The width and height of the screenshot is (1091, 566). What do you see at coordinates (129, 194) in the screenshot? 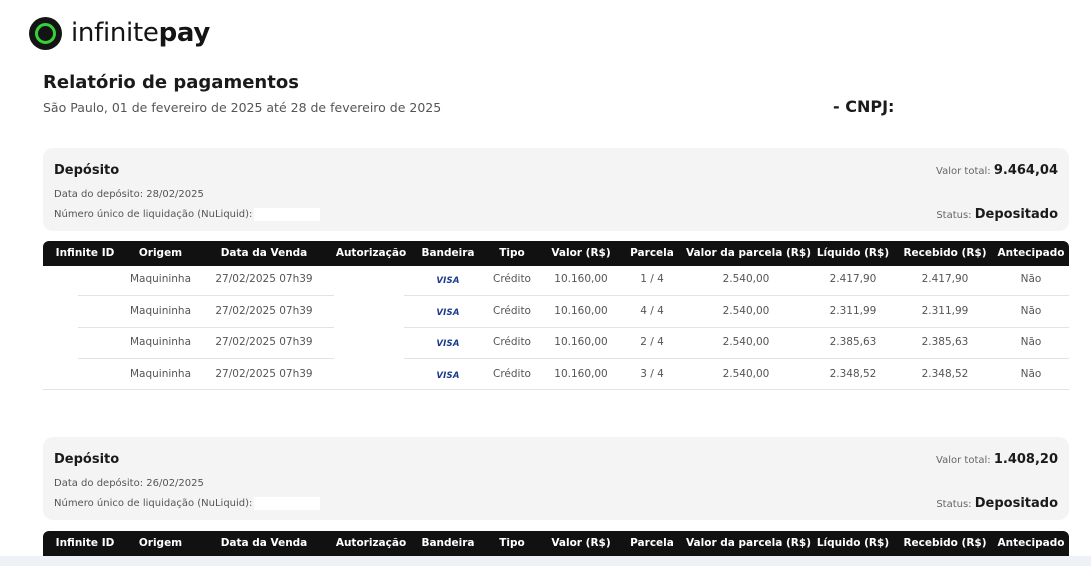
I see `deposit-date: Data do depósito: 28/02/2025` at bounding box center [129, 194].